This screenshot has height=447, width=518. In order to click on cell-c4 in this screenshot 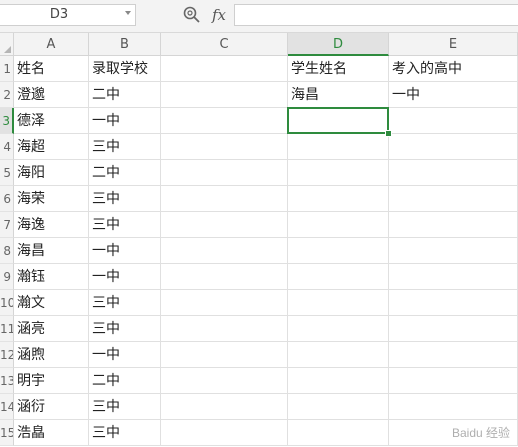, I will do `click(224, 147)`.